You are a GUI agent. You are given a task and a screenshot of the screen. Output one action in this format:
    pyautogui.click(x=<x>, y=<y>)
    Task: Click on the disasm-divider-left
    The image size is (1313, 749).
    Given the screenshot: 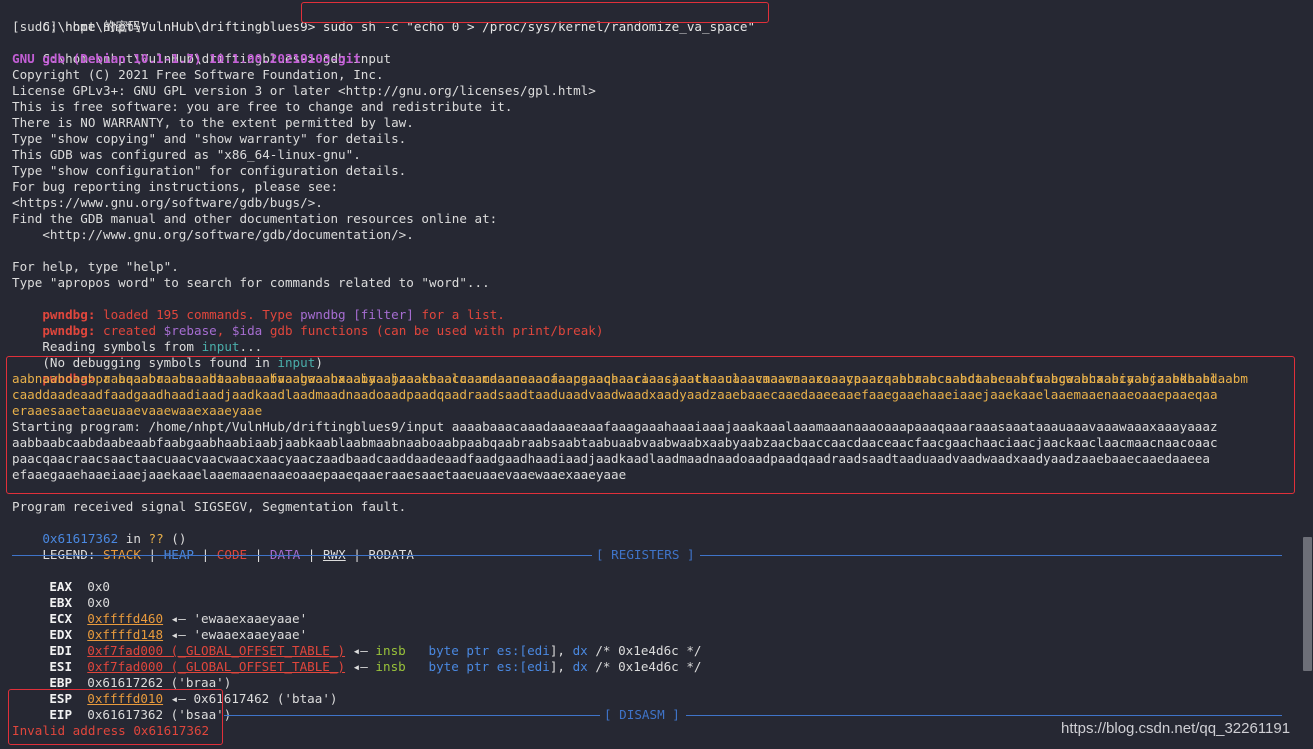 What is the action you would take?
    pyautogui.click(x=412, y=715)
    